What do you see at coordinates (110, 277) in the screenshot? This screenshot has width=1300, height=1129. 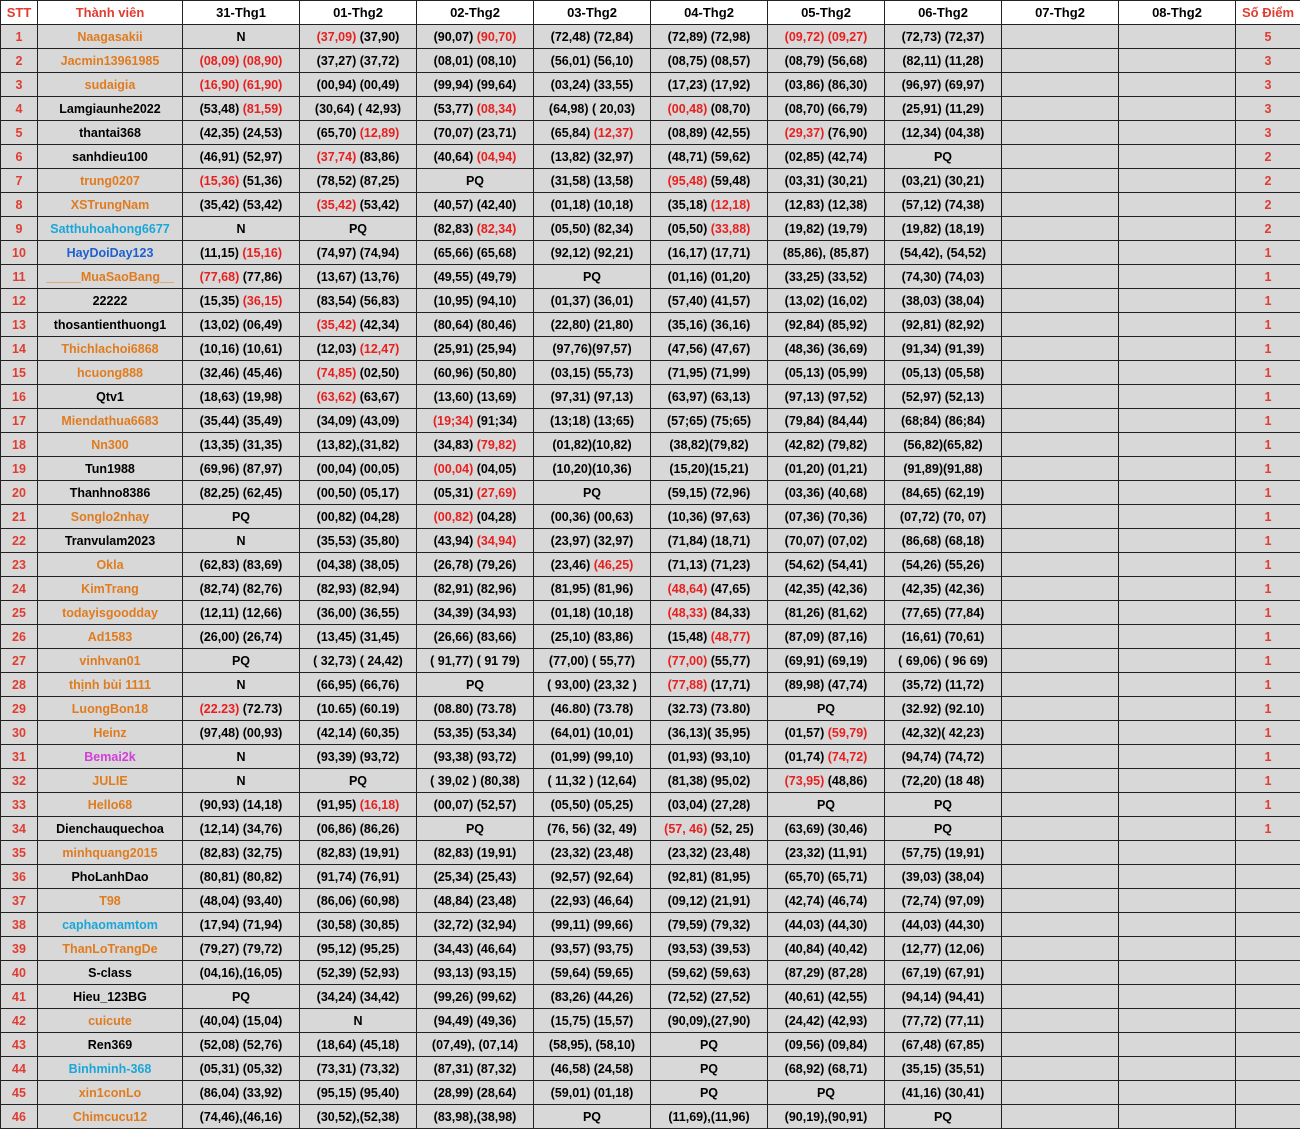 I see `member-name: _____MuaSaoBang__` at bounding box center [110, 277].